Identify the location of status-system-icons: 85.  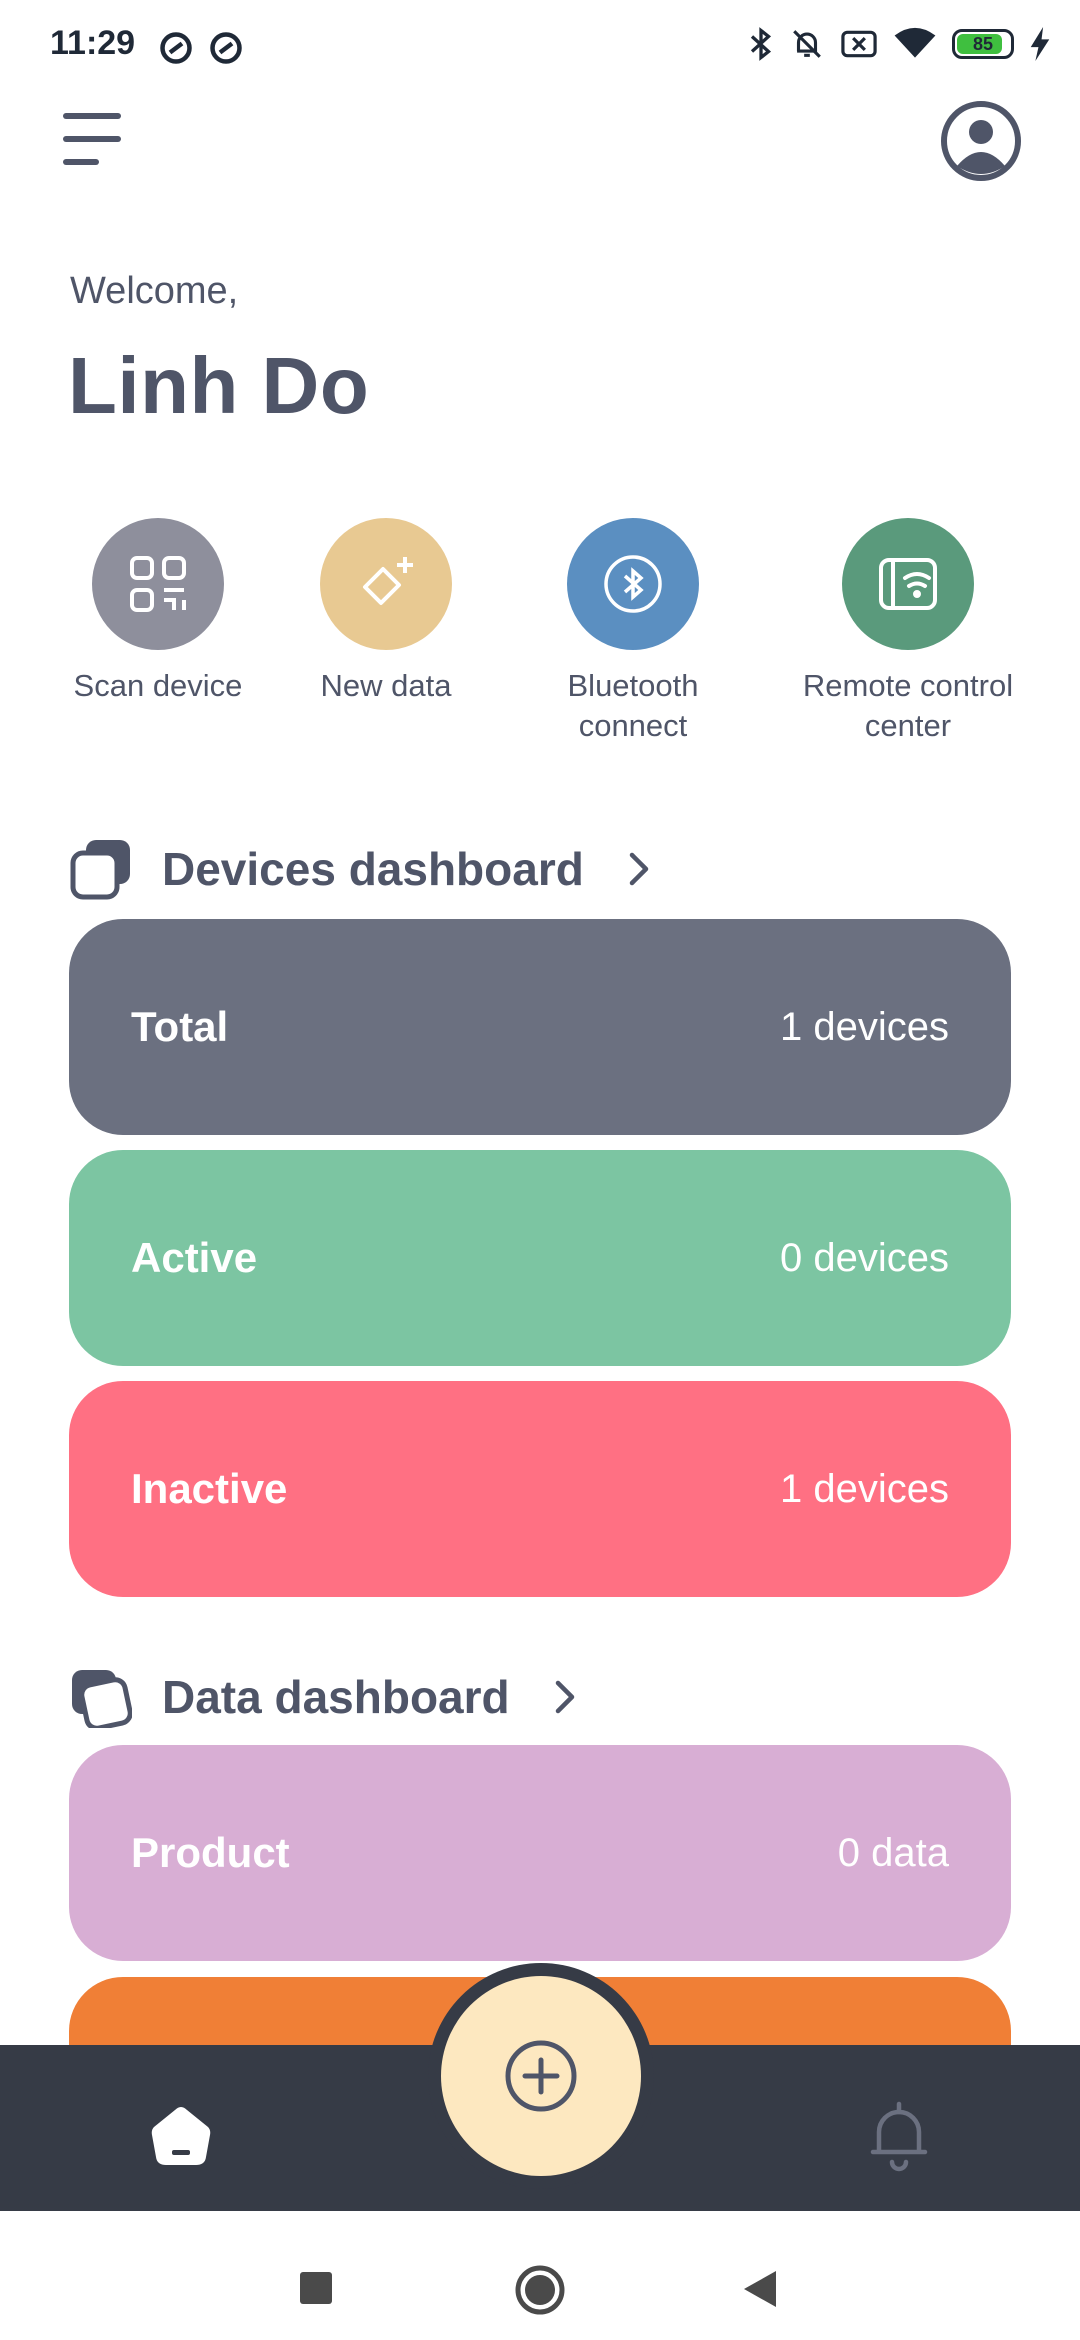
(899, 44).